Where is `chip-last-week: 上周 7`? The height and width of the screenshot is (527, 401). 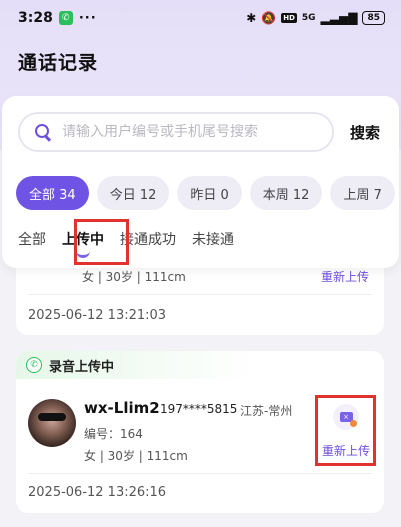 chip-last-week: 上周 7 is located at coordinates (362, 193).